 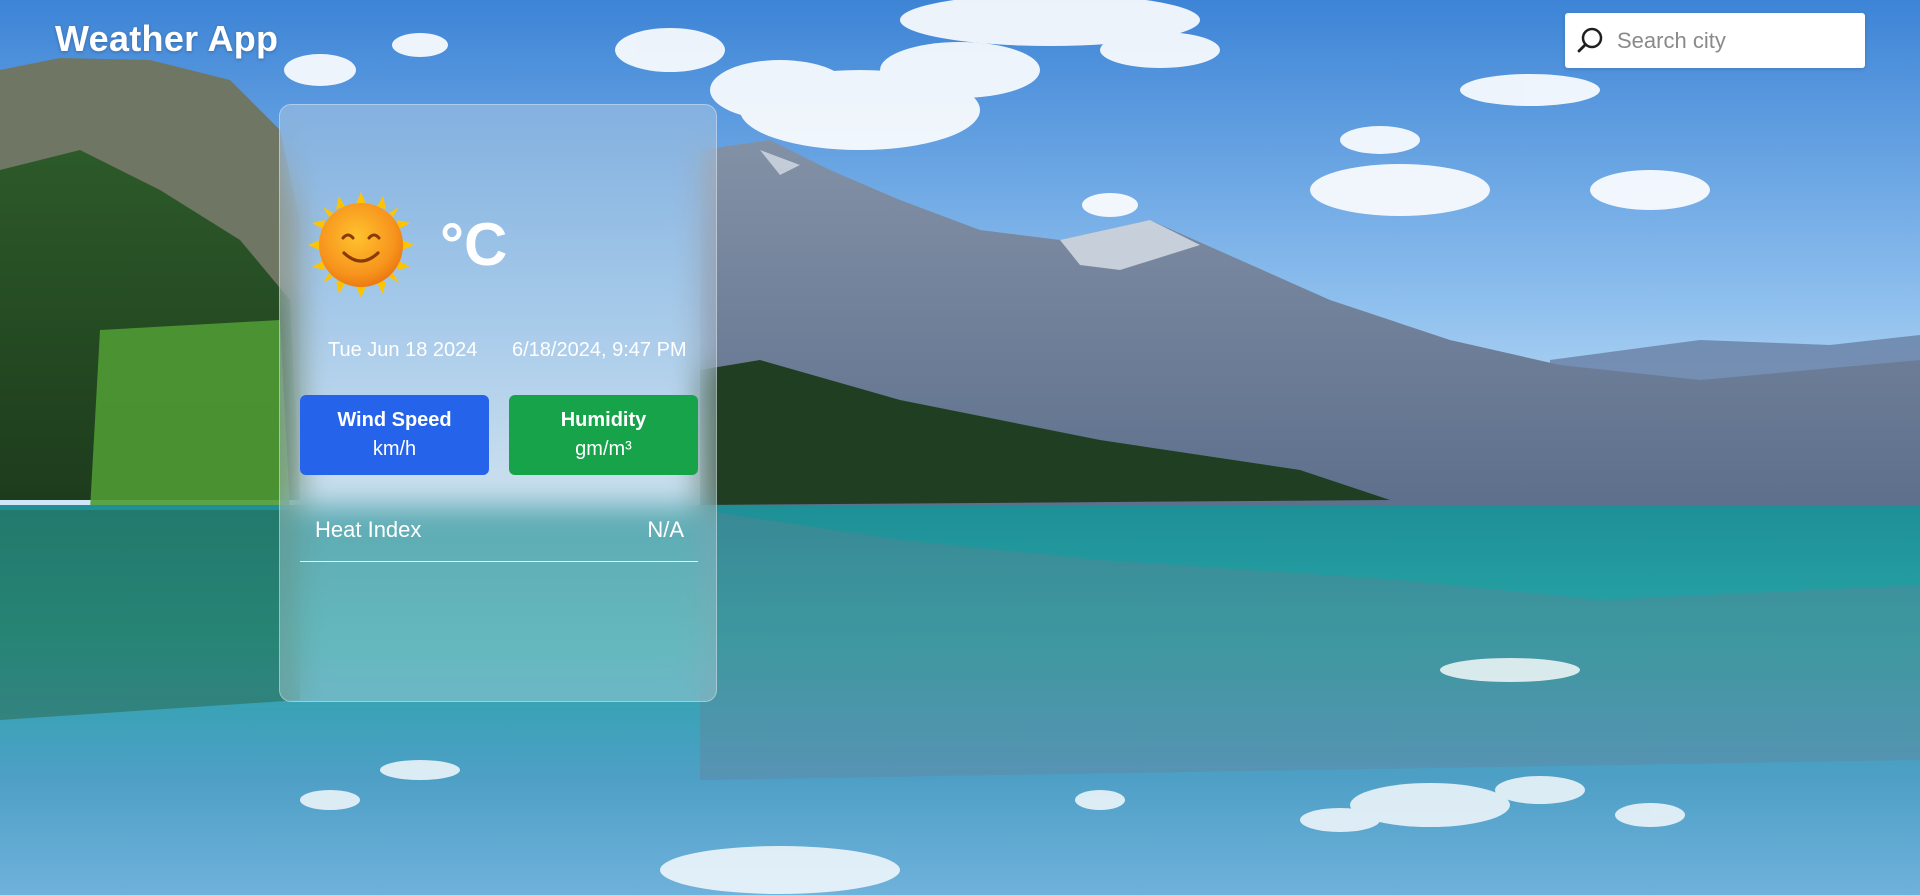 I want to click on humidity-label: Humidity, so click(x=603, y=420).